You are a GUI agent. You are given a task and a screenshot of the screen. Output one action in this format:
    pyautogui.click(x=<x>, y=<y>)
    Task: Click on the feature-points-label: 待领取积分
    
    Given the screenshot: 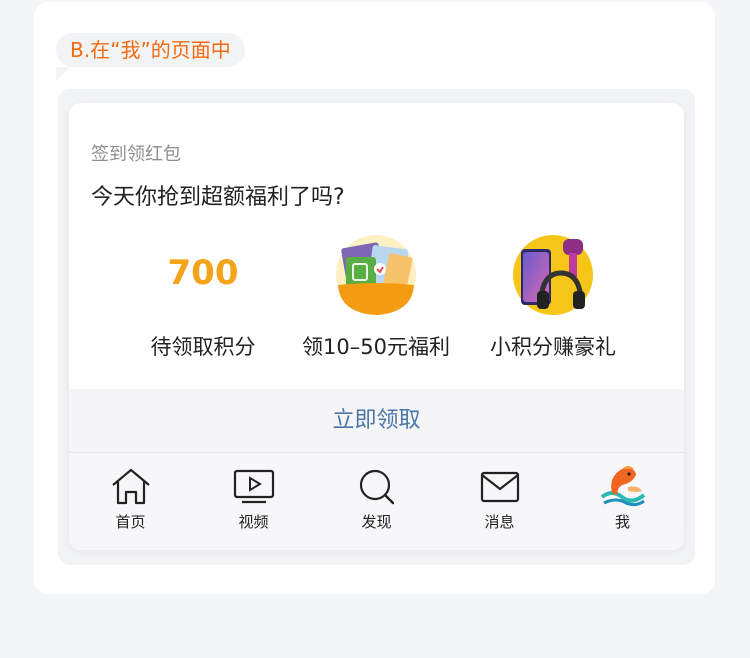 What is the action you would take?
    pyautogui.click(x=203, y=347)
    